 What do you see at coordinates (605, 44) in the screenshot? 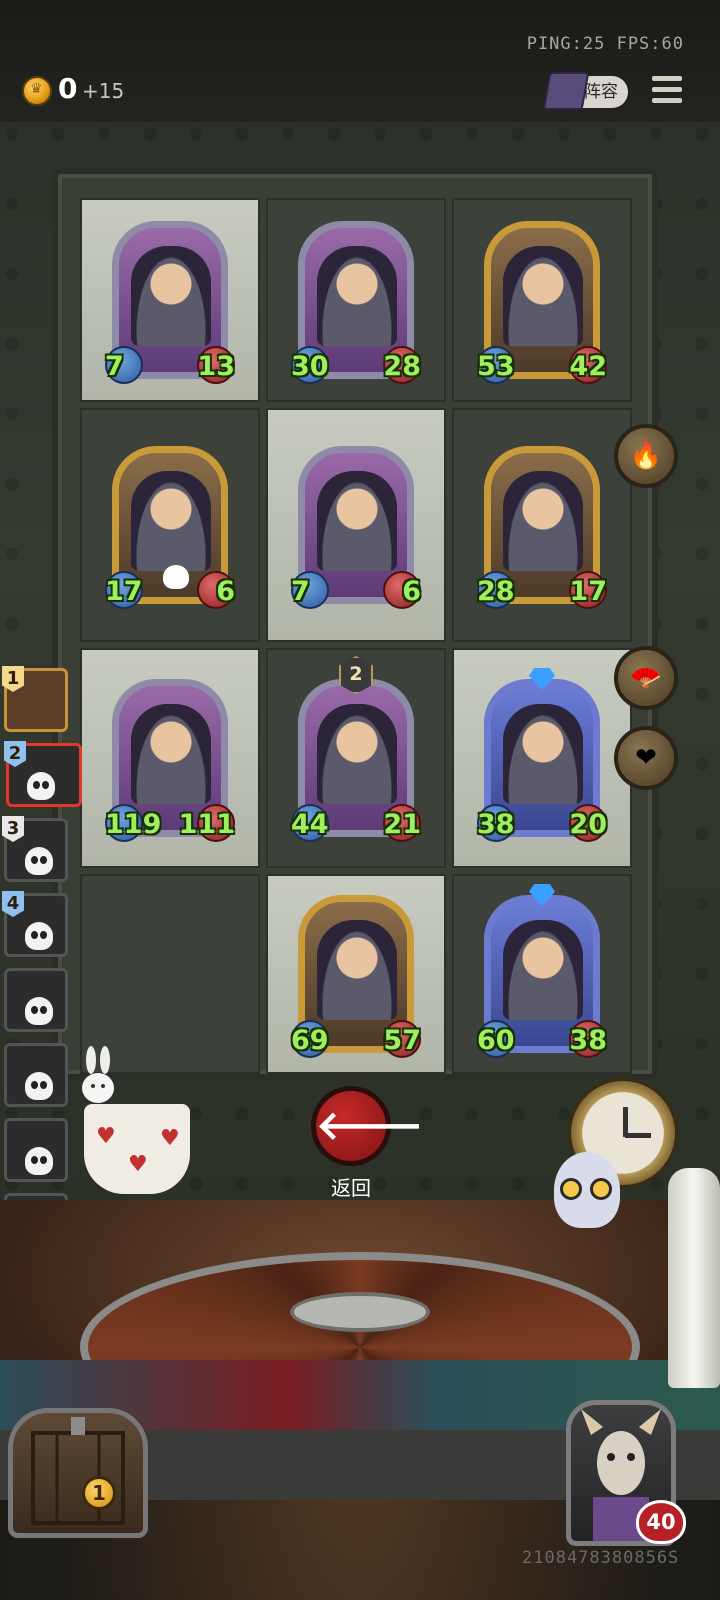
I see `ping-fps-readout: PING:25 FPS:60` at bounding box center [605, 44].